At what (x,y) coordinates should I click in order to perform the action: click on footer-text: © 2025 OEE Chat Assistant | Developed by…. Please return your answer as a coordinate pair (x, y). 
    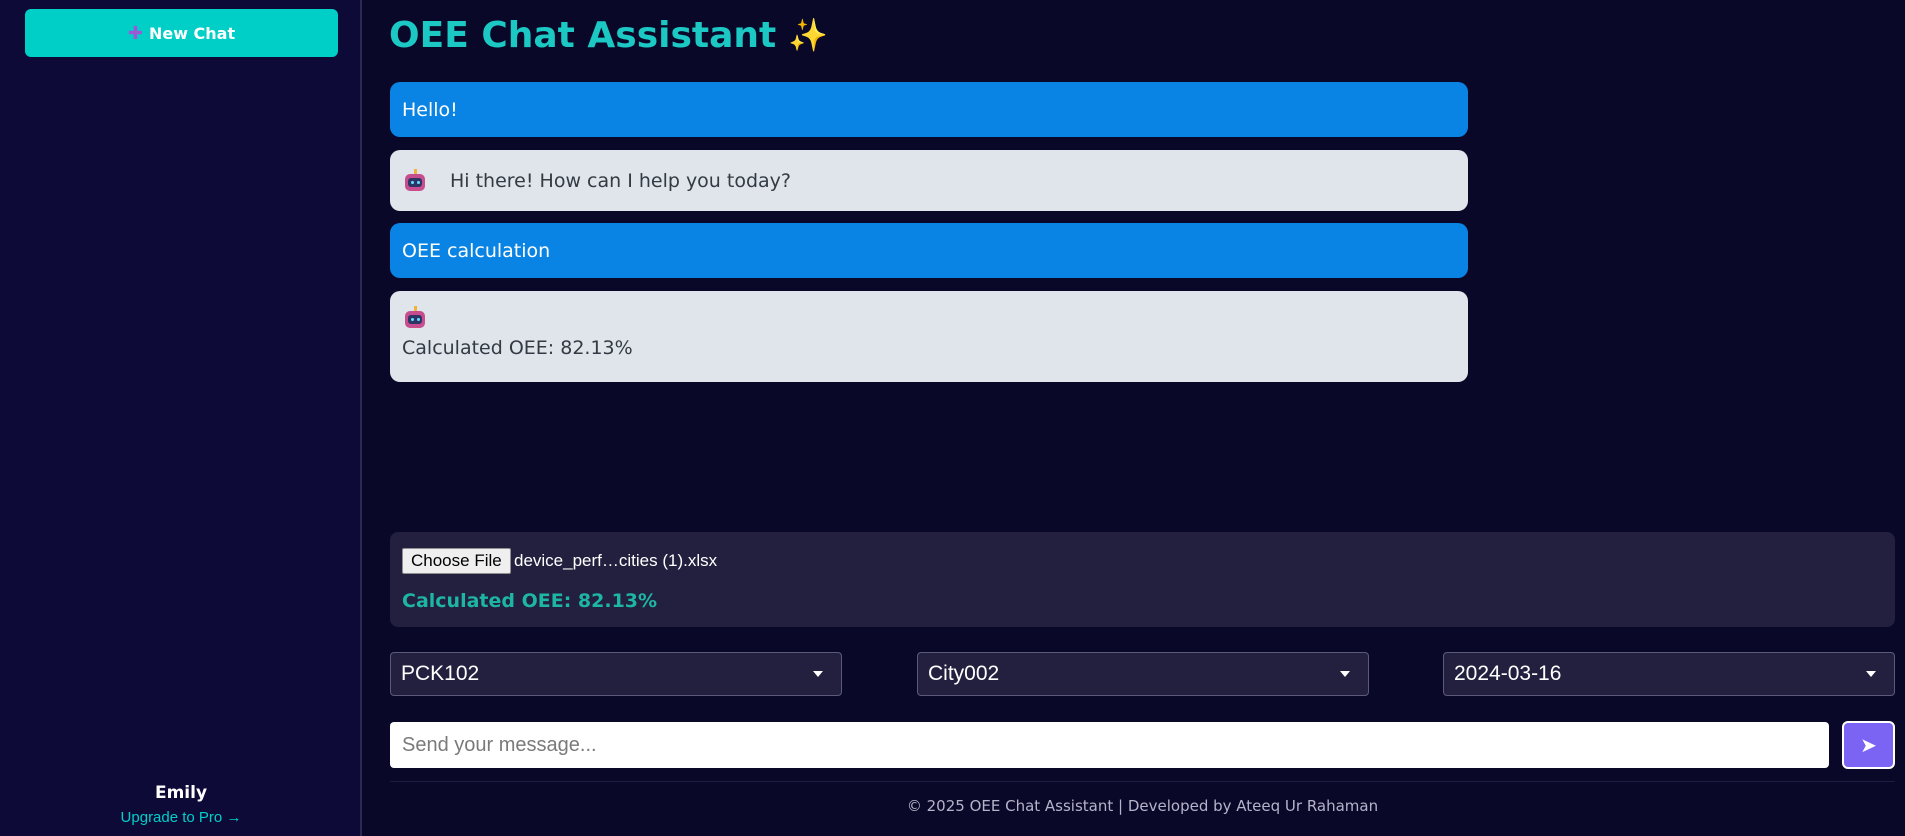
    Looking at the image, I should click on (1142, 806).